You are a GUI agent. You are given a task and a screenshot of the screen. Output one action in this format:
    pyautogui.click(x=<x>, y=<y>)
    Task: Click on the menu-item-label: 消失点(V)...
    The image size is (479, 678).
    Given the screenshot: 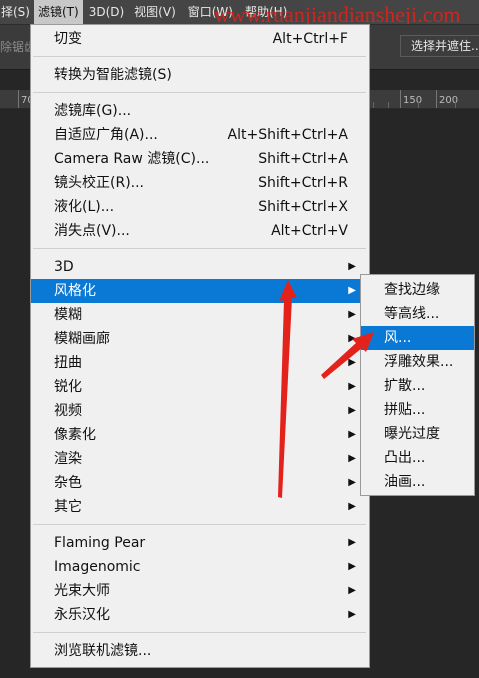 What is the action you would take?
    pyautogui.click(x=92, y=231)
    